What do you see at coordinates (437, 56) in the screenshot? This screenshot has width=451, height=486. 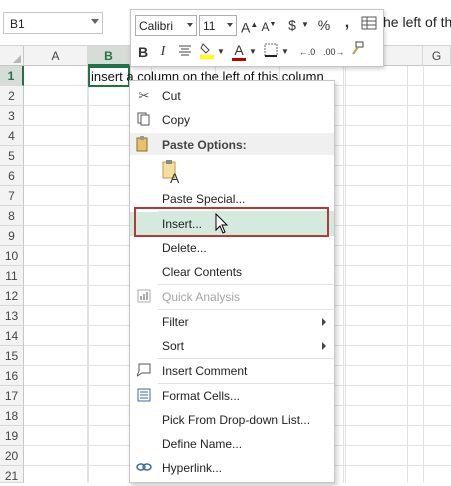 I see `column-header-g: G` at bounding box center [437, 56].